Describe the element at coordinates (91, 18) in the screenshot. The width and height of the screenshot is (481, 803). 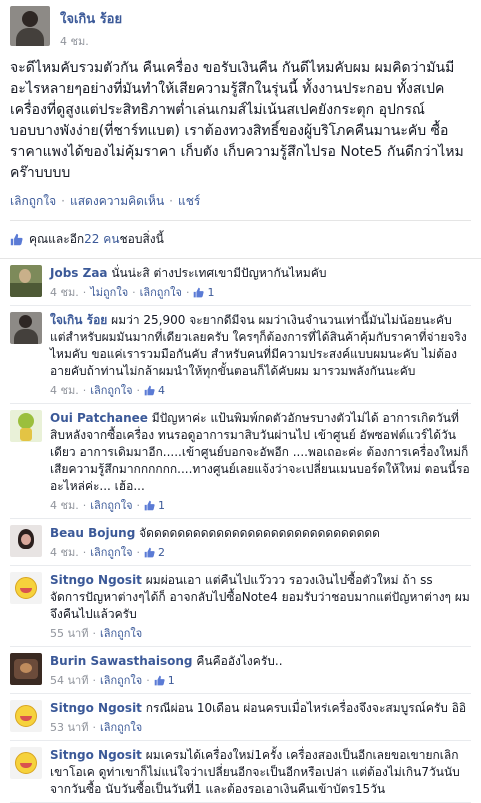
I see `post-author: ใจเกิน ร้อย` at that location.